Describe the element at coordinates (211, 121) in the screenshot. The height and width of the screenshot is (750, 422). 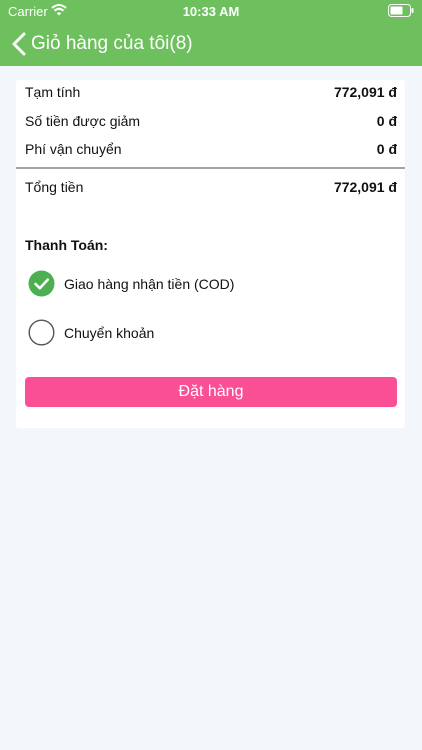
I see `discount-row: Số tiền được giảm 0 đ` at that location.